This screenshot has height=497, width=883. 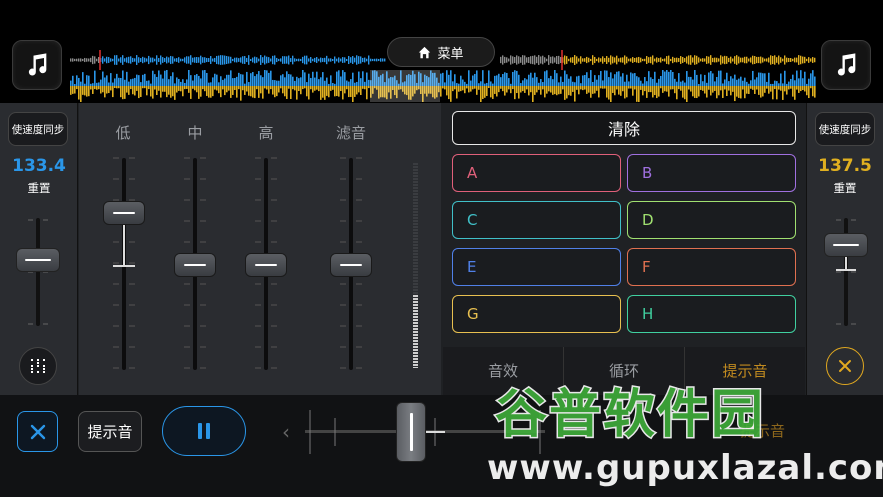 I want to click on eq-label-filter: 滤音, so click(x=350, y=133).